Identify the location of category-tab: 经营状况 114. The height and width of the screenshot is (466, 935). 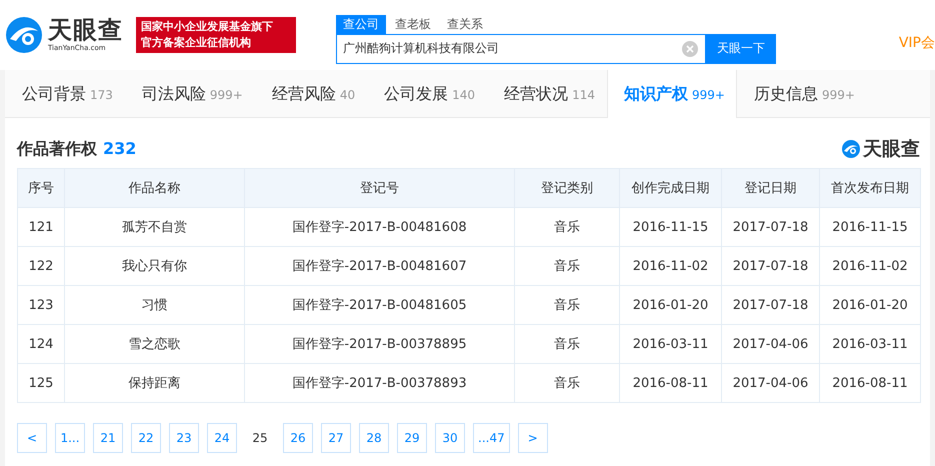
(547, 94).